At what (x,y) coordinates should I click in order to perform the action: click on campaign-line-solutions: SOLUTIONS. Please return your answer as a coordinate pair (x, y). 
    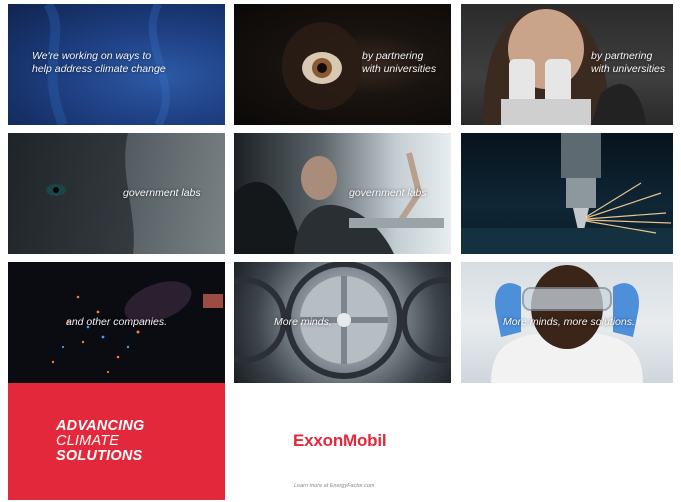
    Looking at the image, I should click on (99, 456).